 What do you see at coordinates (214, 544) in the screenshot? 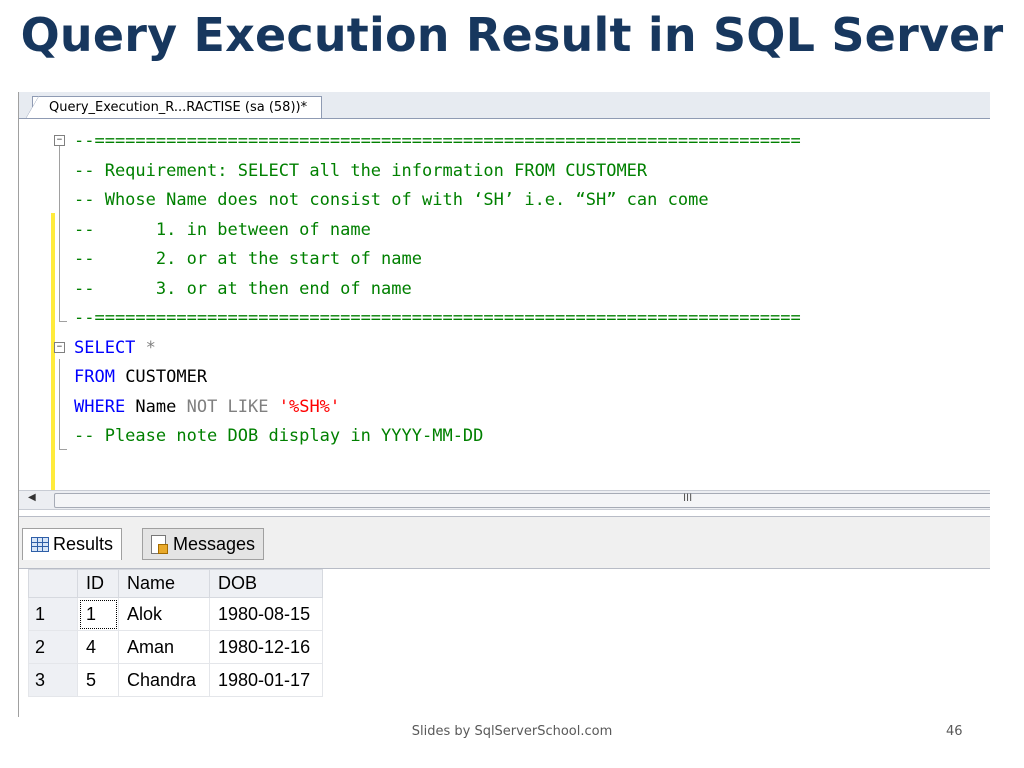
I see `tab-messages-label: Messages` at bounding box center [214, 544].